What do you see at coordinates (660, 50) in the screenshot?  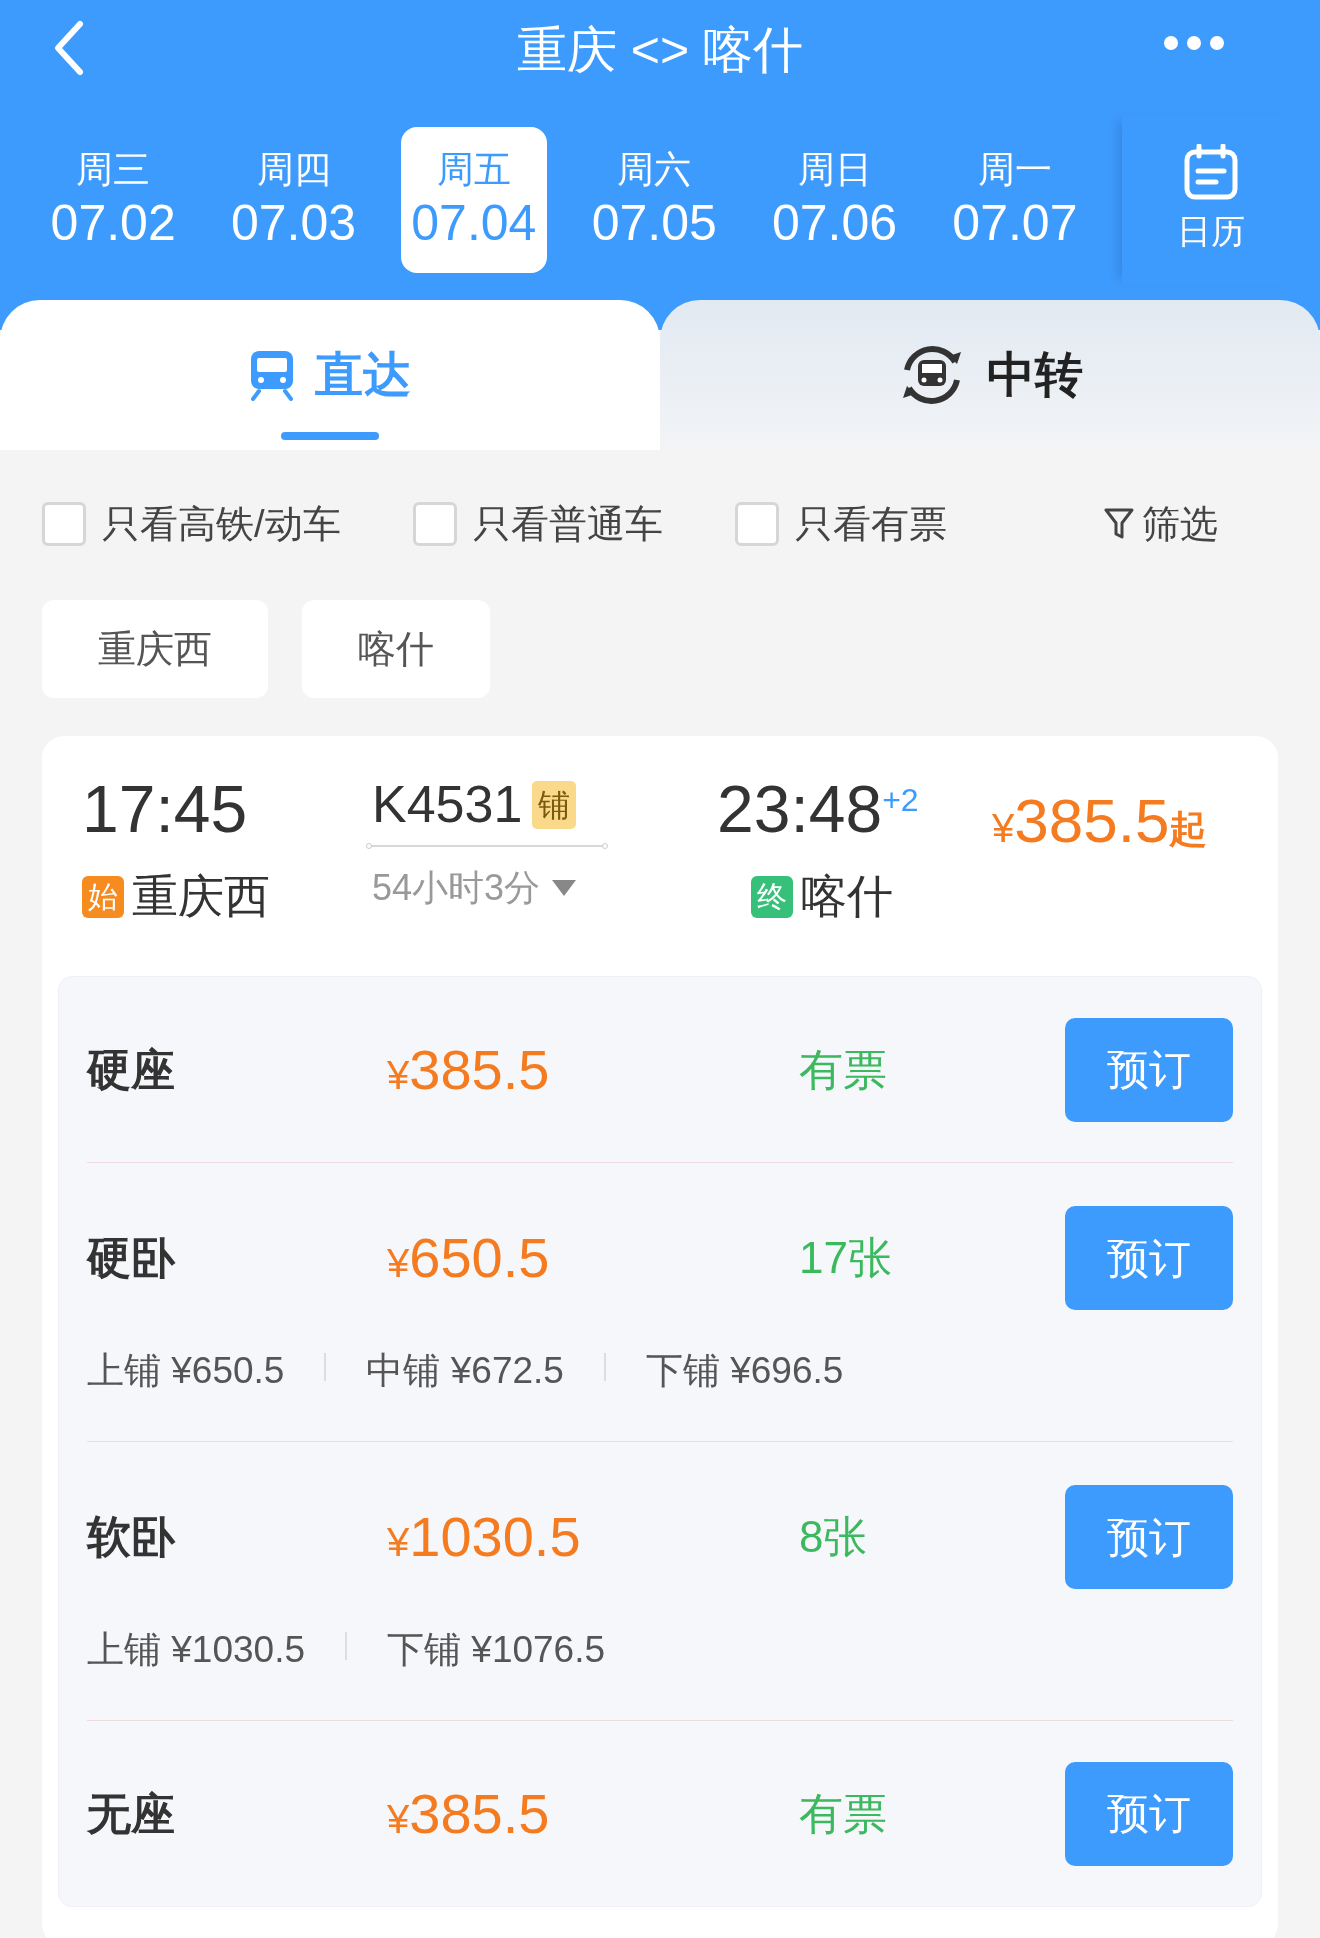 I see `page-title: 重庆 <> 喀什` at bounding box center [660, 50].